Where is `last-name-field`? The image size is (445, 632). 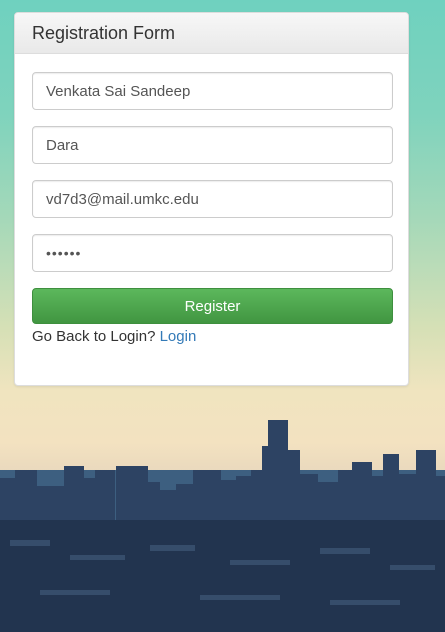 last-name-field is located at coordinates (212, 145).